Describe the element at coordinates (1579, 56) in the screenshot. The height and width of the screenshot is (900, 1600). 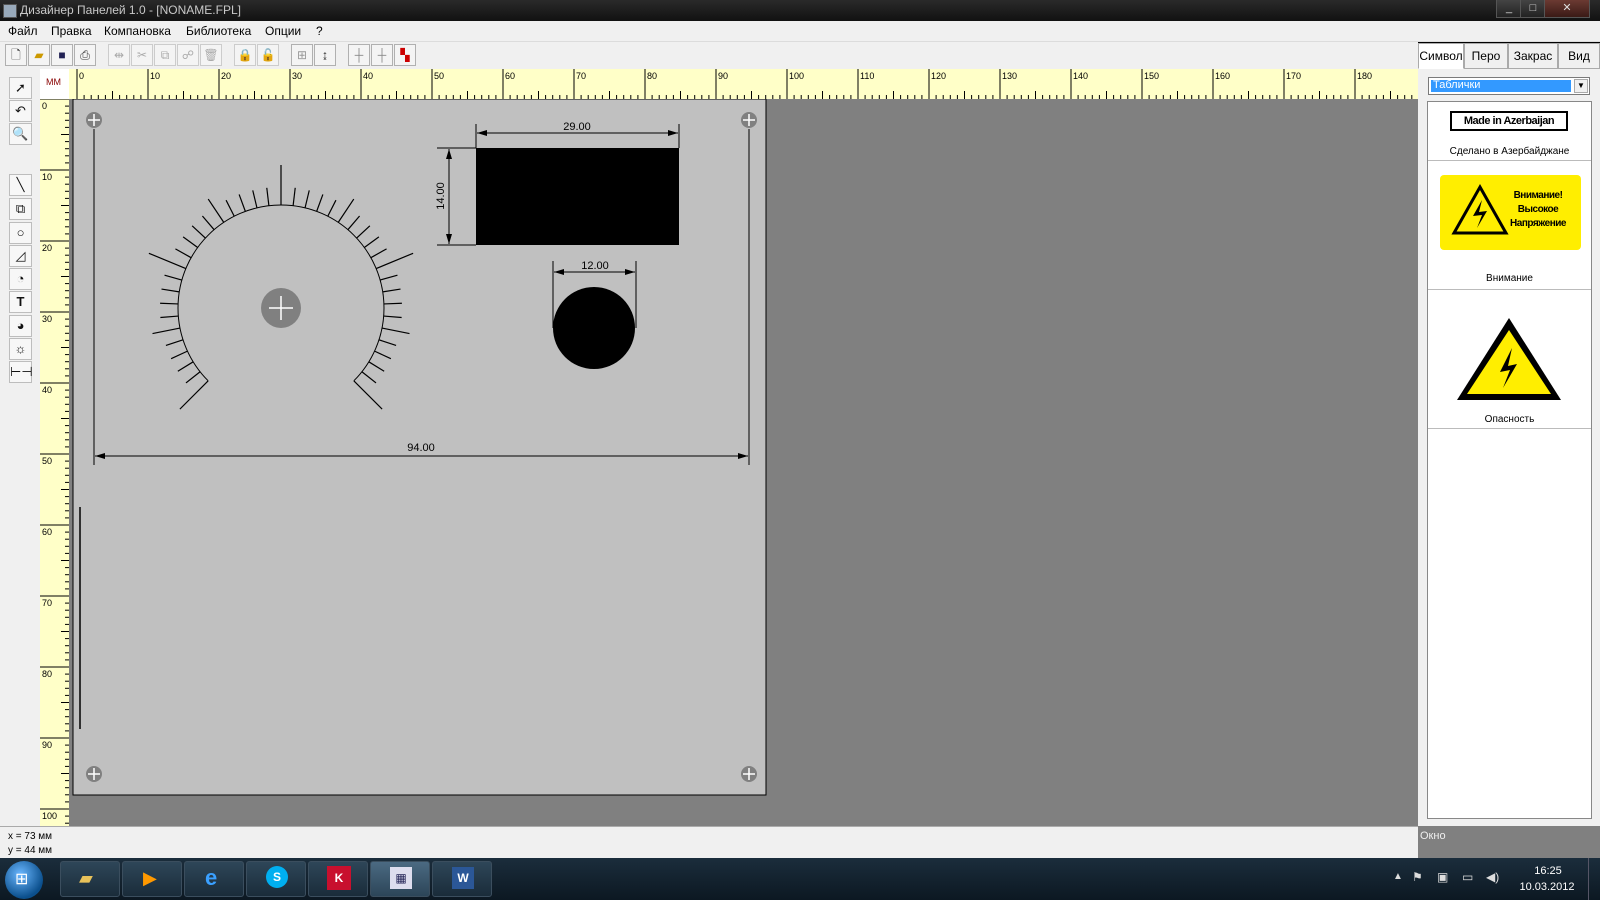
I see `tab-view: Вид` at that location.